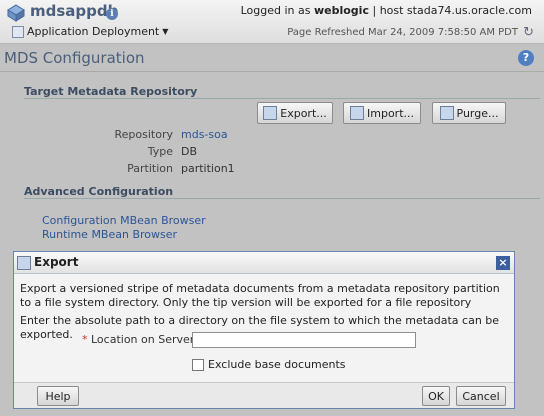  What do you see at coordinates (160, 151) in the screenshot?
I see `type-label: Type` at bounding box center [160, 151].